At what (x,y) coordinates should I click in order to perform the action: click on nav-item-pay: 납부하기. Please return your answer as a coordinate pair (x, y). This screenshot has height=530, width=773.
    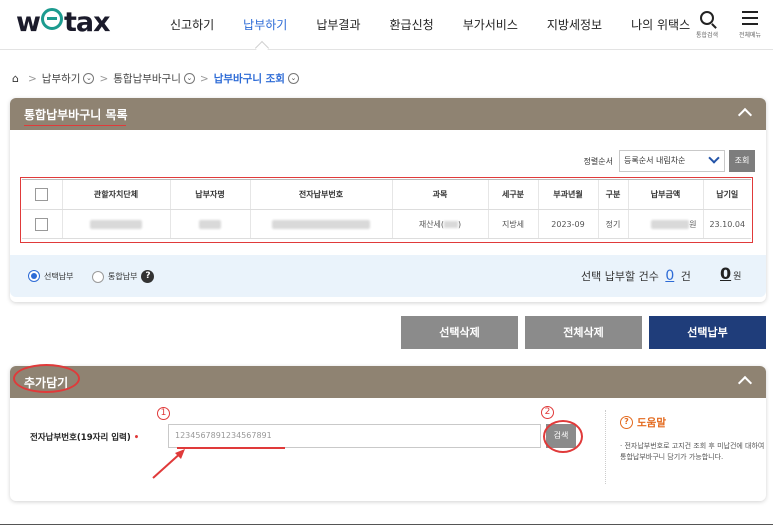
    Looking at the image, I should click on (265, 24).